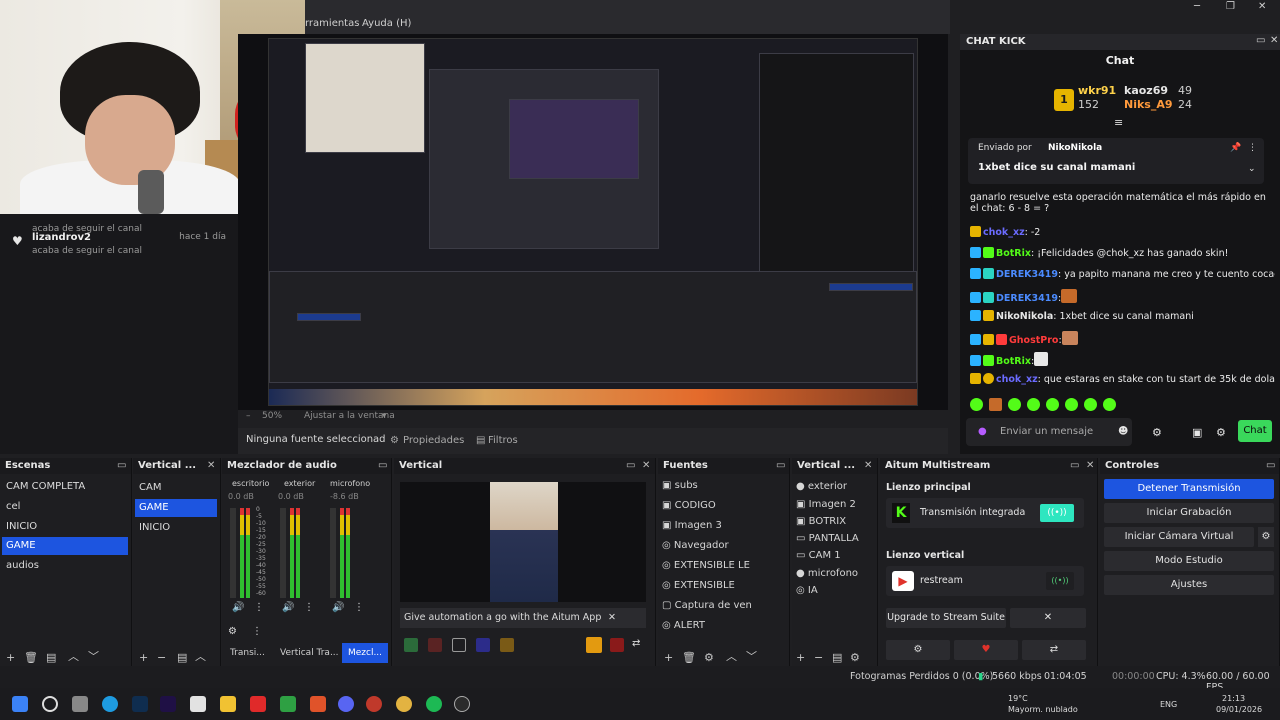 This screenshot has height=720, width=1280. I want to click on vertical-source-item: ▣ BOTRIX, so click(837, 522).